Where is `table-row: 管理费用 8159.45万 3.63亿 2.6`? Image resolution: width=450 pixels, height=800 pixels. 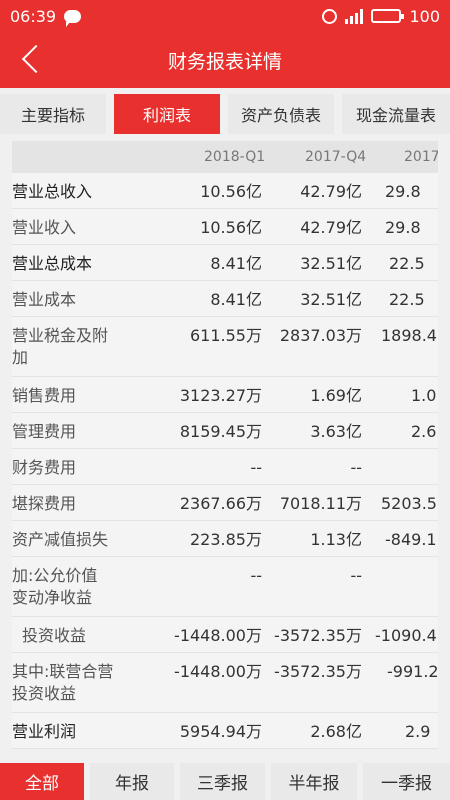 table-row: 管理费用 8159.45万 3.63亿 2.6 is located at coordinates (225, 431).